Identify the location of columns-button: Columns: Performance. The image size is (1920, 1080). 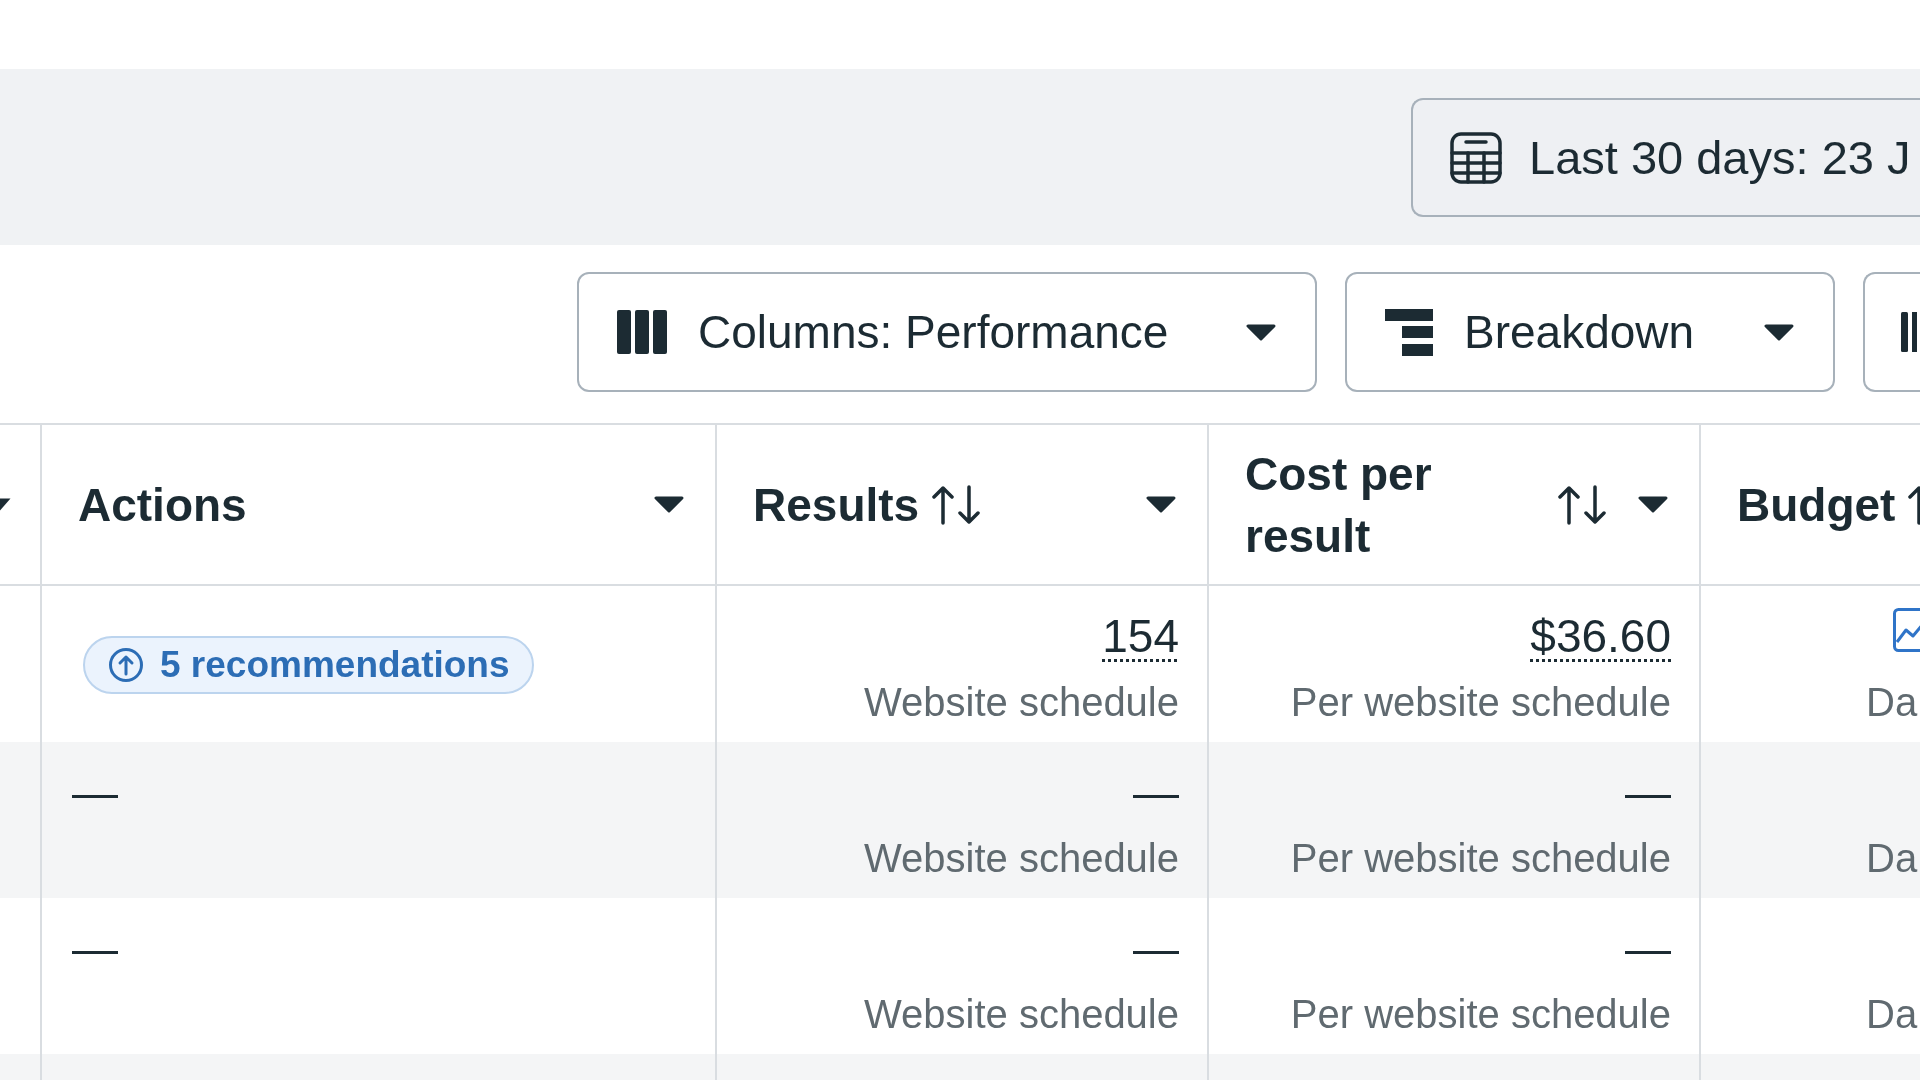
(947, 332).